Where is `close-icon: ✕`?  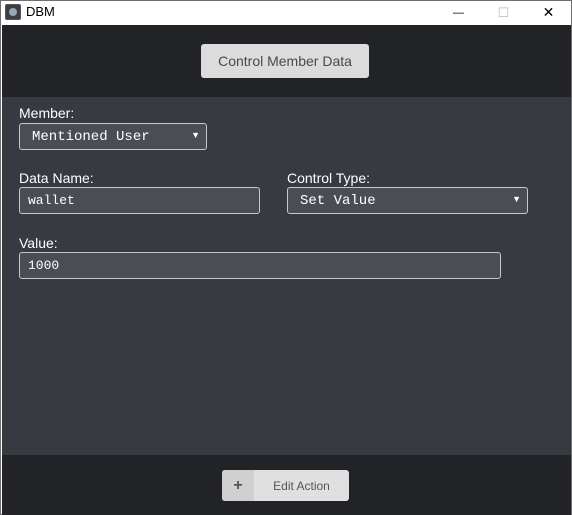
close-icon: ✕ is located at coordinates (548, 12).